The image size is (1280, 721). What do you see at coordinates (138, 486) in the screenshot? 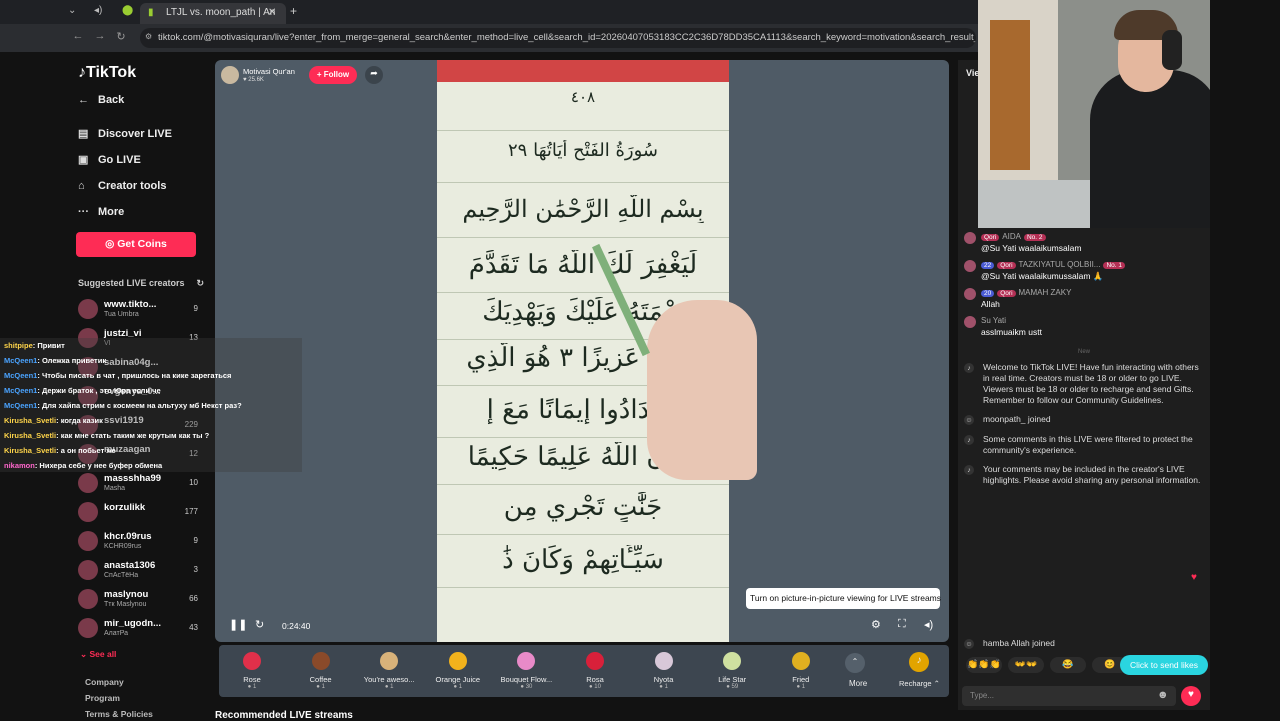
I see `suggested-creator: massshha99 Masha 10` at bounding box center [138, 486].